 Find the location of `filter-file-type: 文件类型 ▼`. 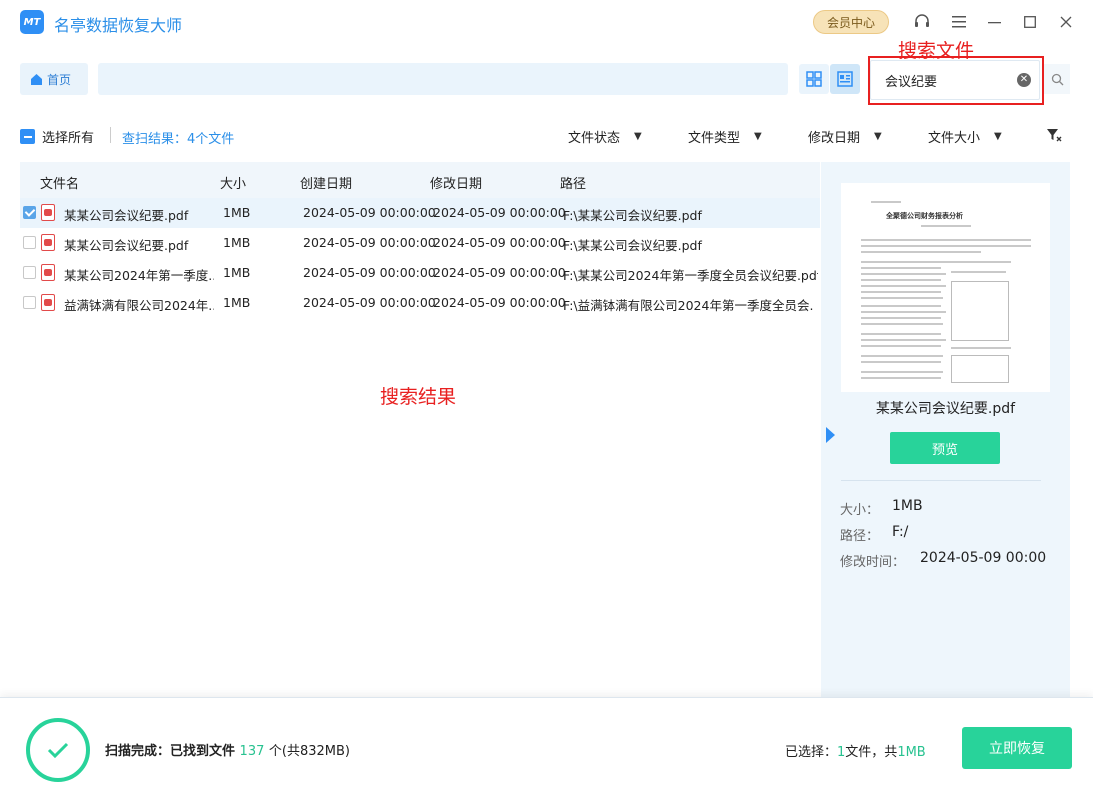

filter-file-type: 文件类型 ▼ is located at coordinates (725, 136).